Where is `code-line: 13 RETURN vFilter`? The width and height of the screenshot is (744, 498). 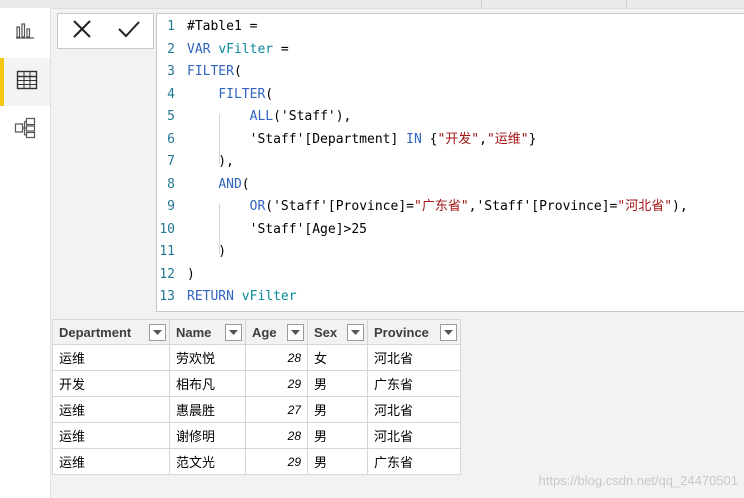
code-line: 13 RETURN vFilter is located at coordinates (450, 297).